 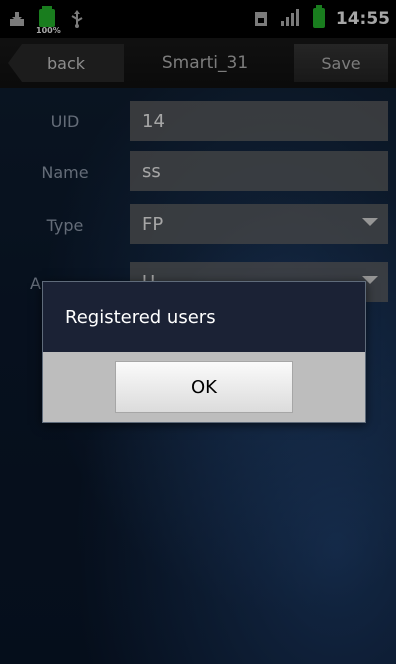 I want to click on dialog-message: Registered users, so click(x=140, y=317).